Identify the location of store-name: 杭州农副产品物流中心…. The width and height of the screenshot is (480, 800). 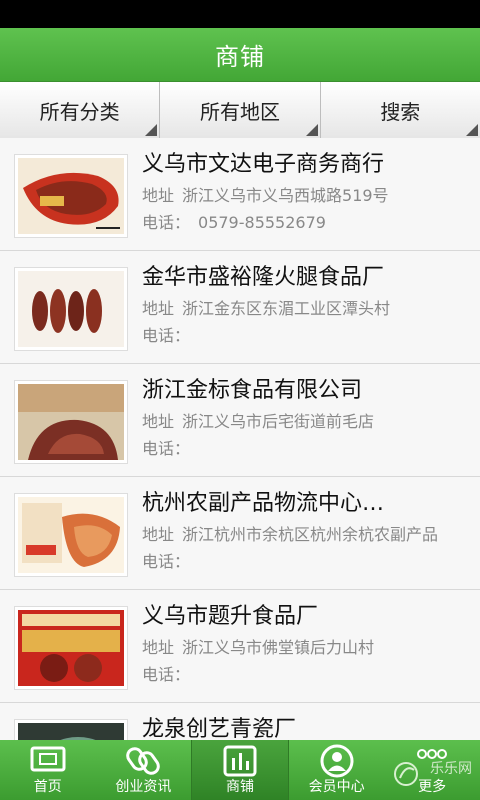
(263, 503).